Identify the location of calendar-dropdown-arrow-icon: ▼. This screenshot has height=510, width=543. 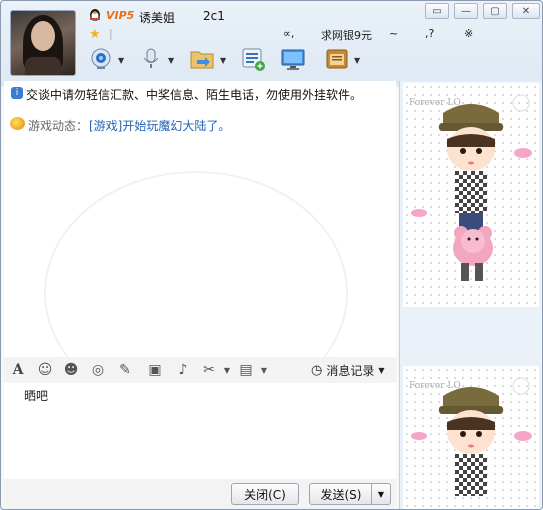
(264, 370).